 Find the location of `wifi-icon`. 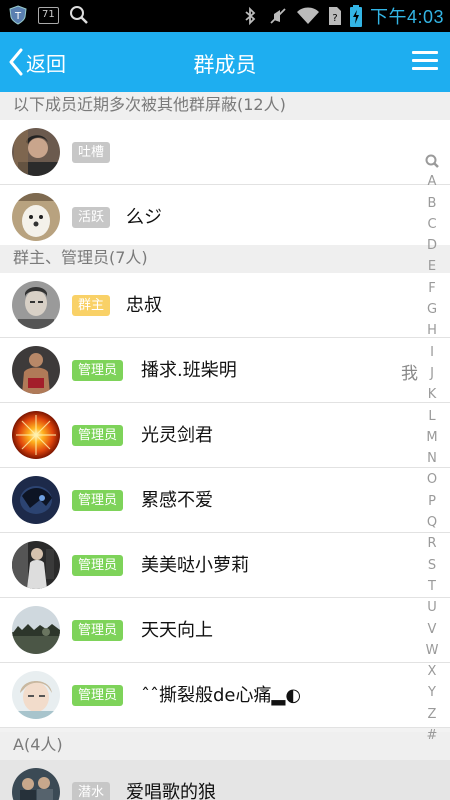

wifi-icon is located at coordinates (307, 15).